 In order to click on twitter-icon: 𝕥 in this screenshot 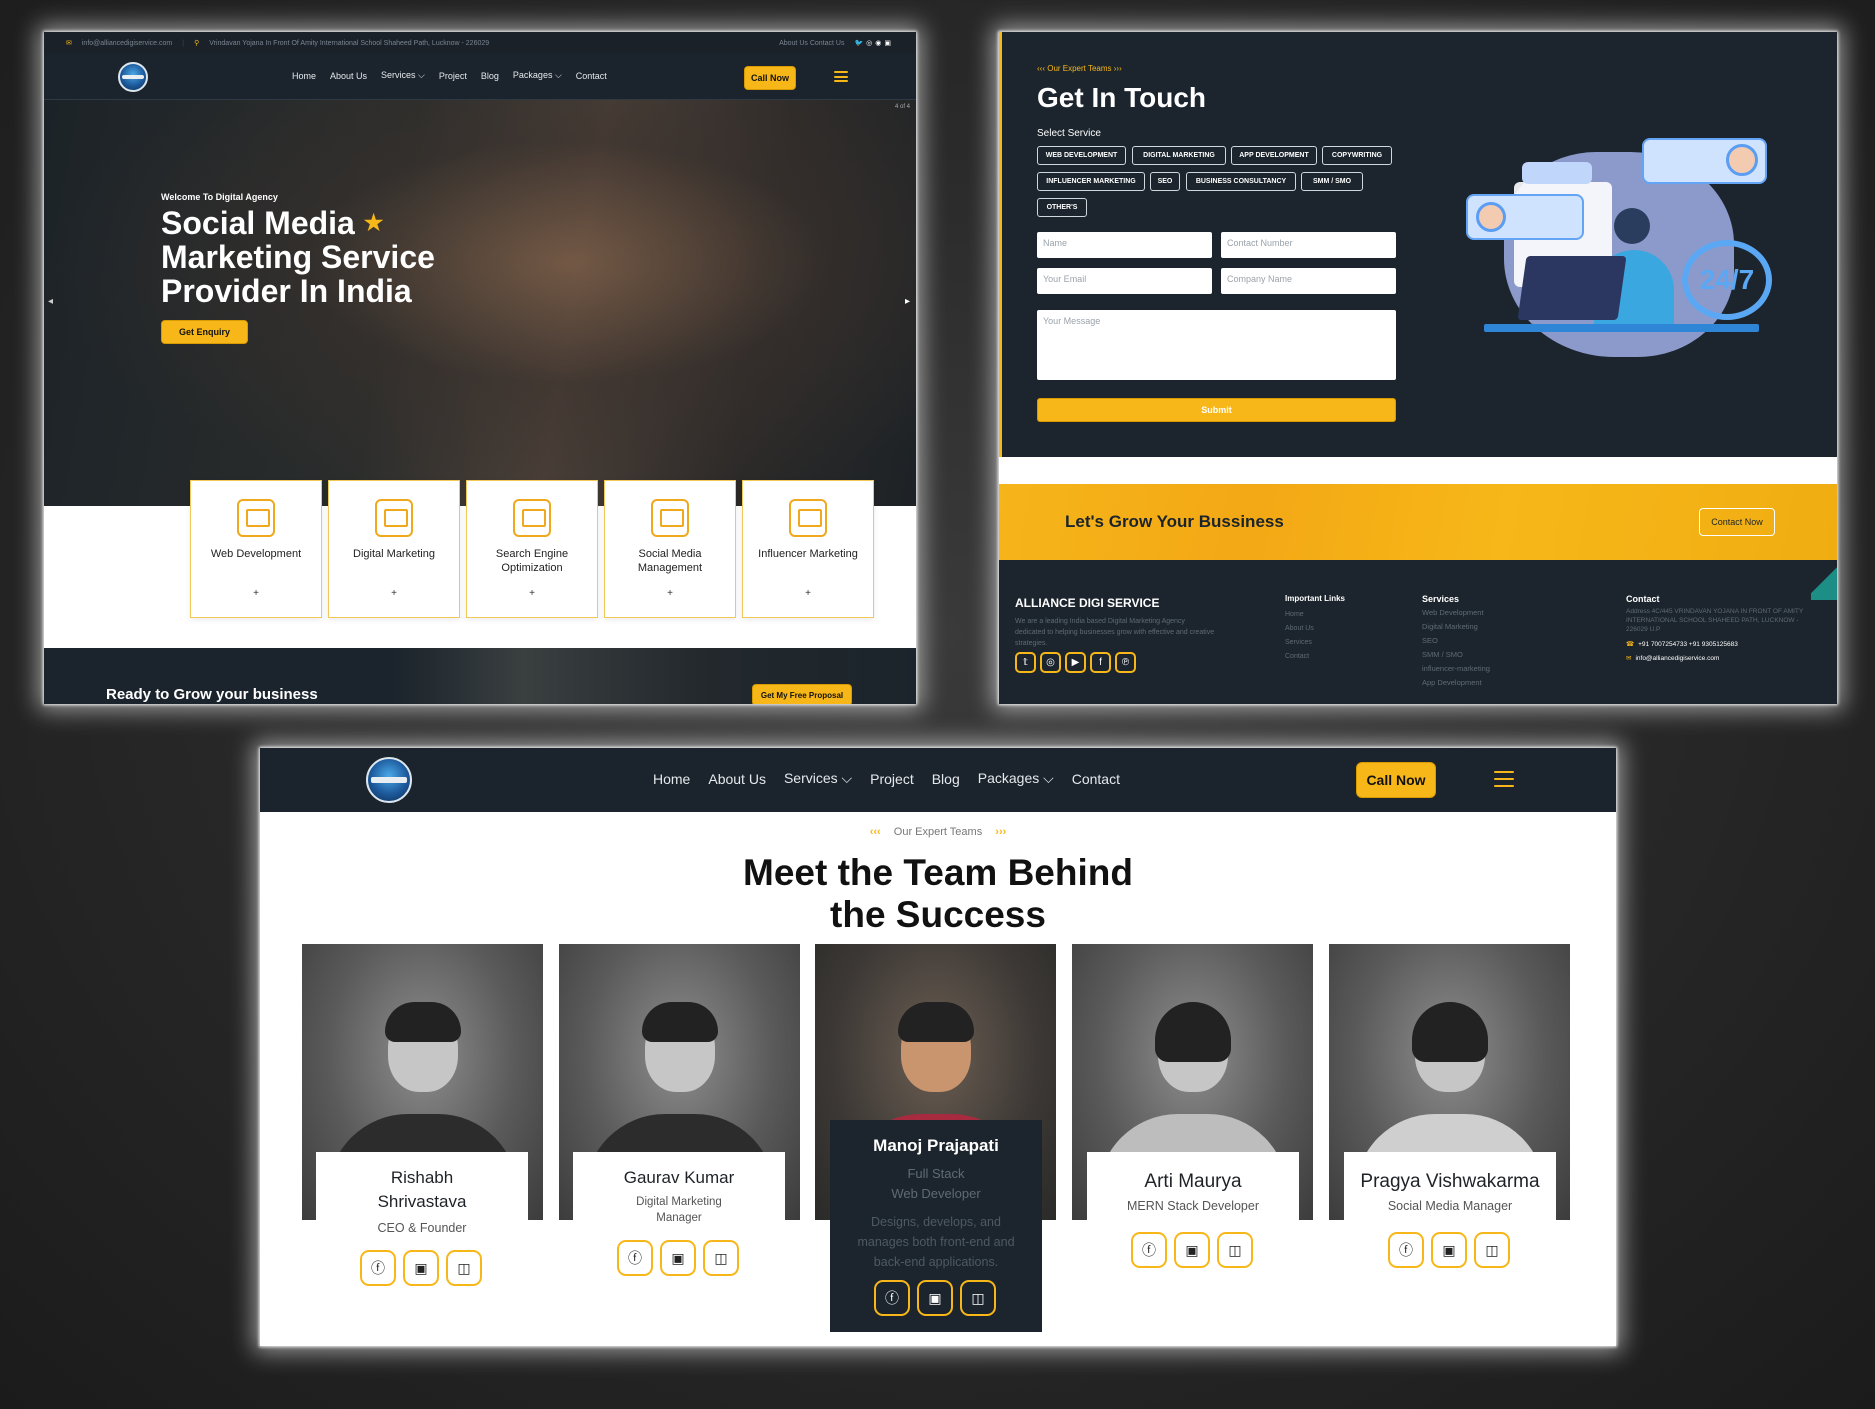, I will do `click(1025, 662)`.